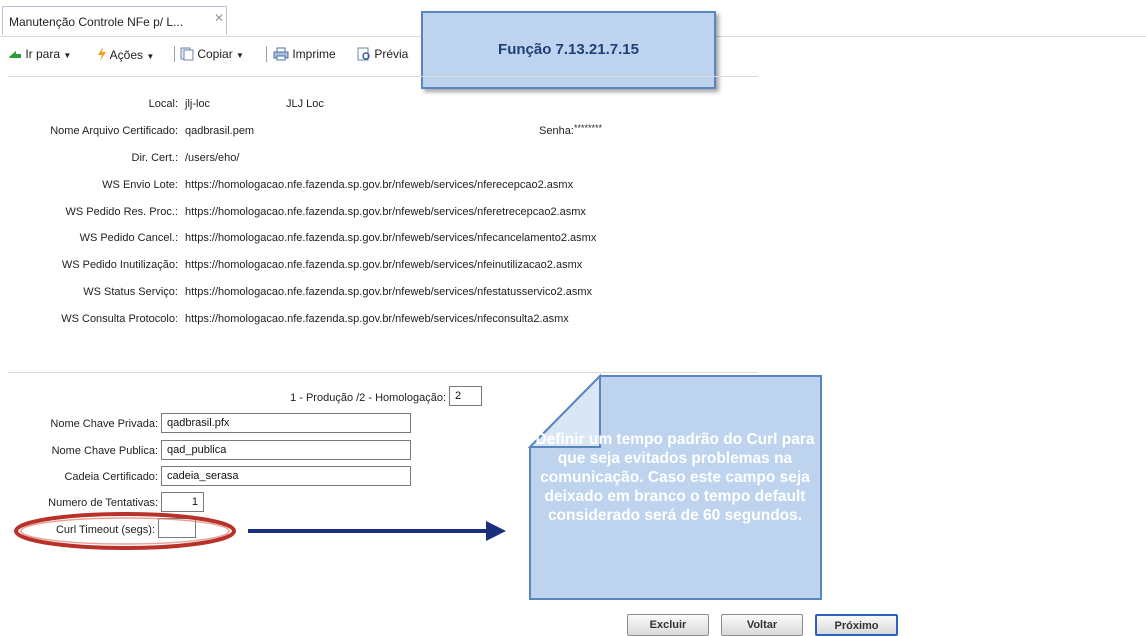 The image size is (1146, 636). What do you see at coordinates (856, 625) in the screenshot?
I see `proximo-button: Próximo` at bounding box center [856, 625].